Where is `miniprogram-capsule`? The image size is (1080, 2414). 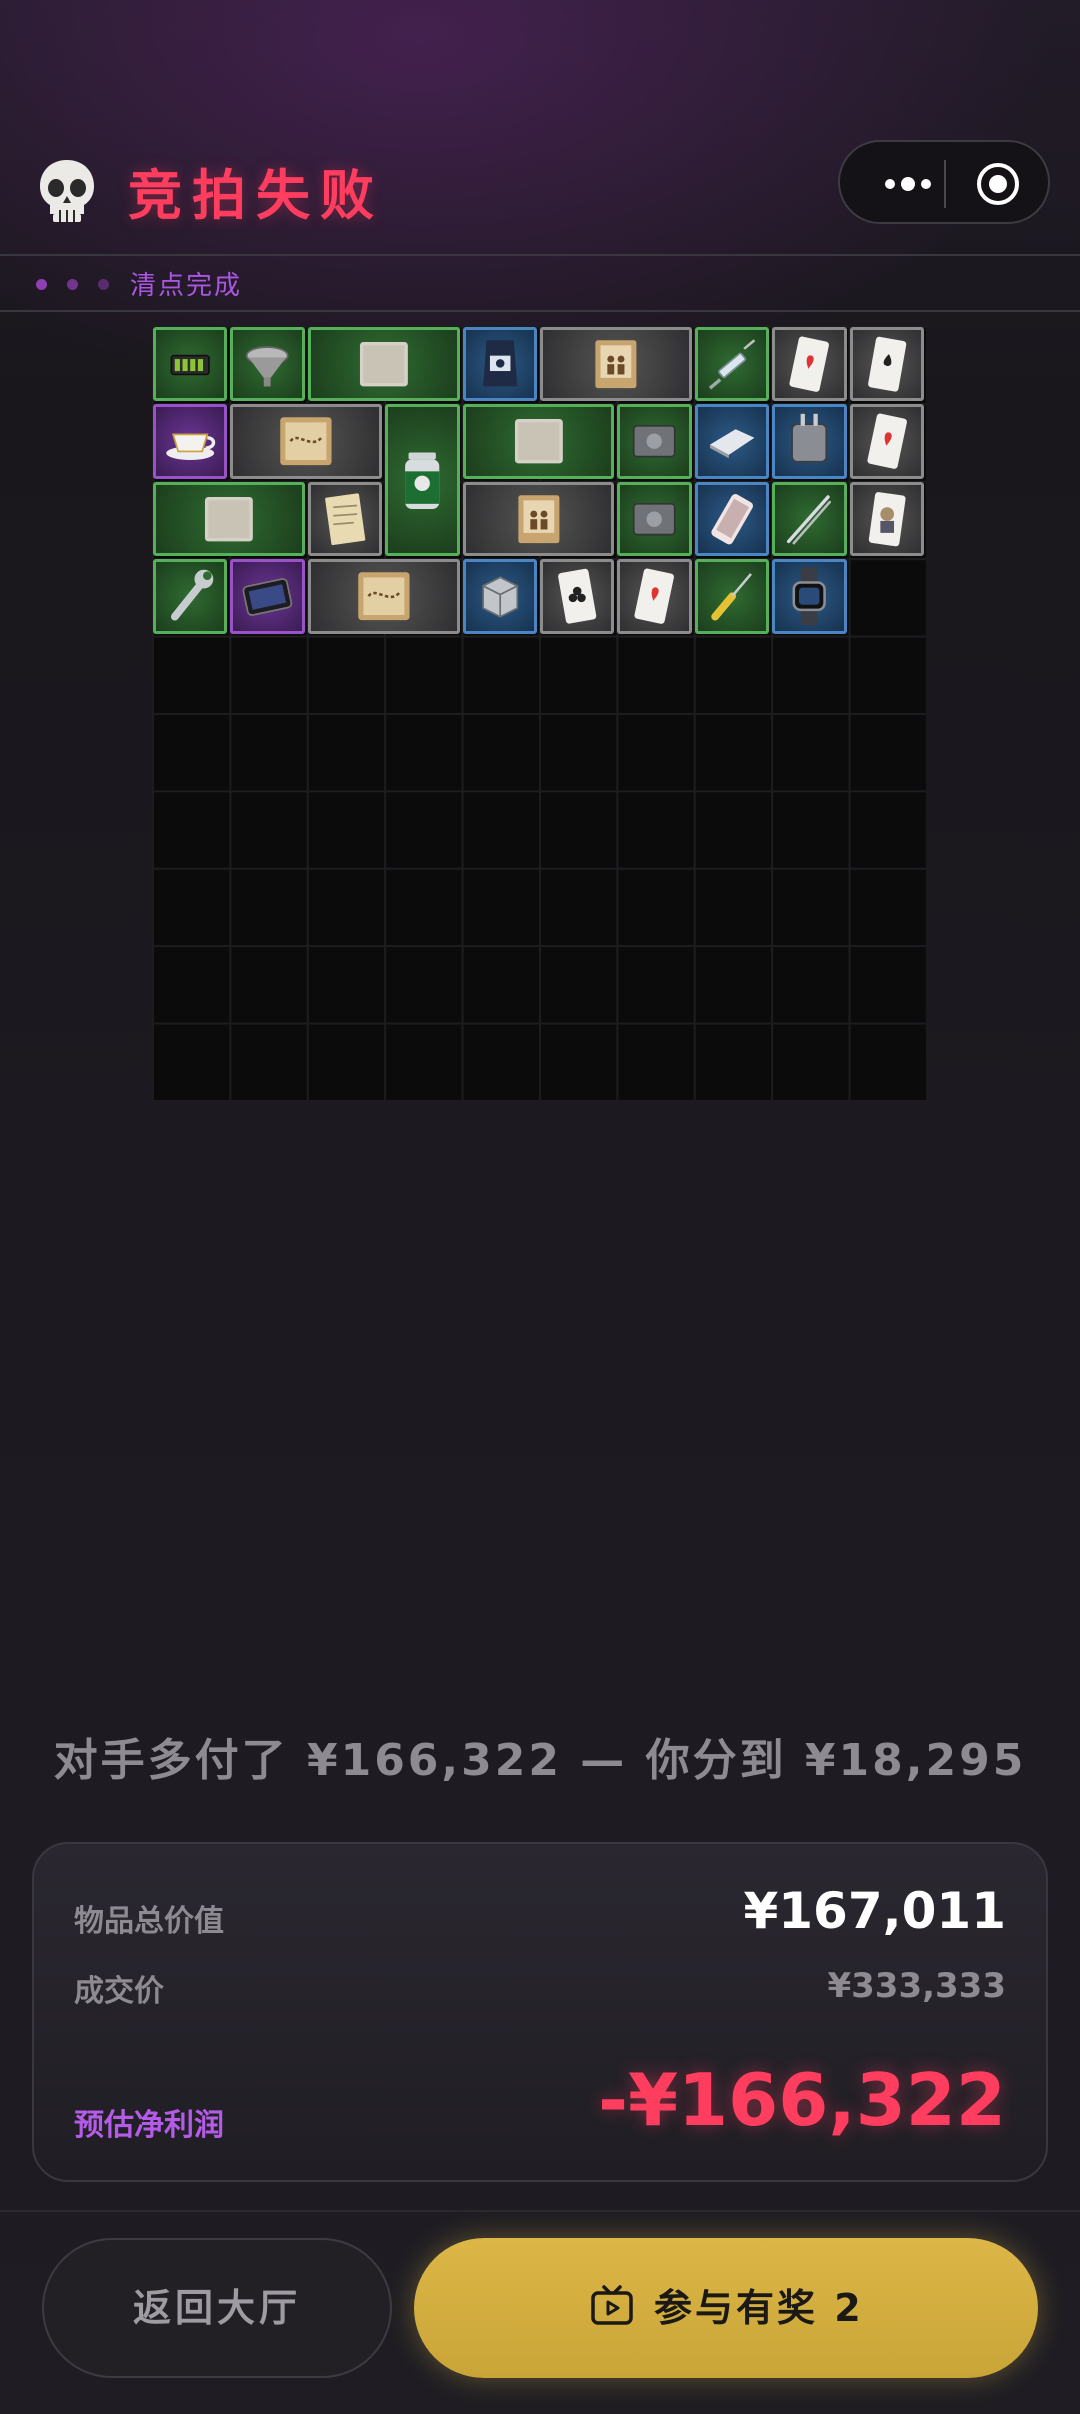
miniprogram-capsule is located at coordinates (944, 182).